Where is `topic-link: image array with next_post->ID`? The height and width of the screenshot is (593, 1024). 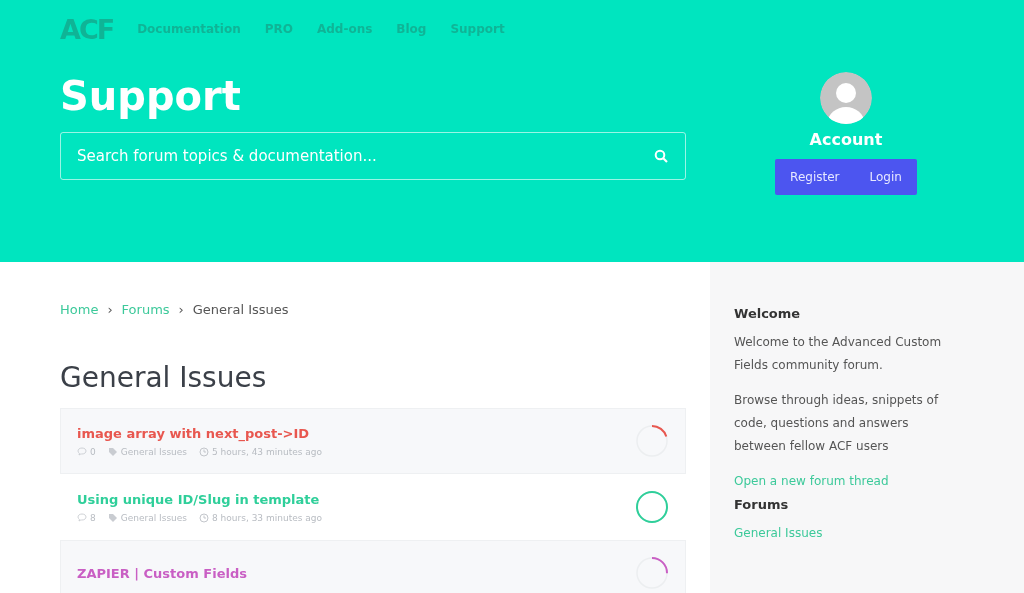
topic-link: image array with next_post->ID is located at coordinates (199, 433).